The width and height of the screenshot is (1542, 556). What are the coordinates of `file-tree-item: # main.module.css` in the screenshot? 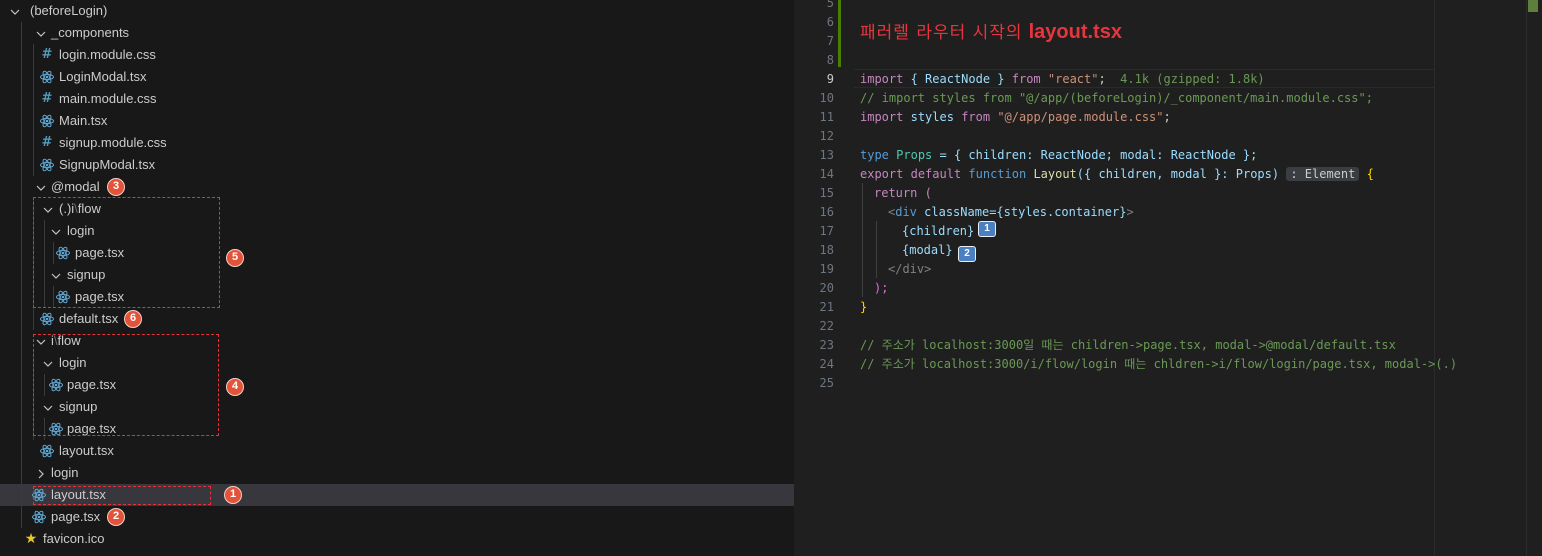 It's located at (397, 99).